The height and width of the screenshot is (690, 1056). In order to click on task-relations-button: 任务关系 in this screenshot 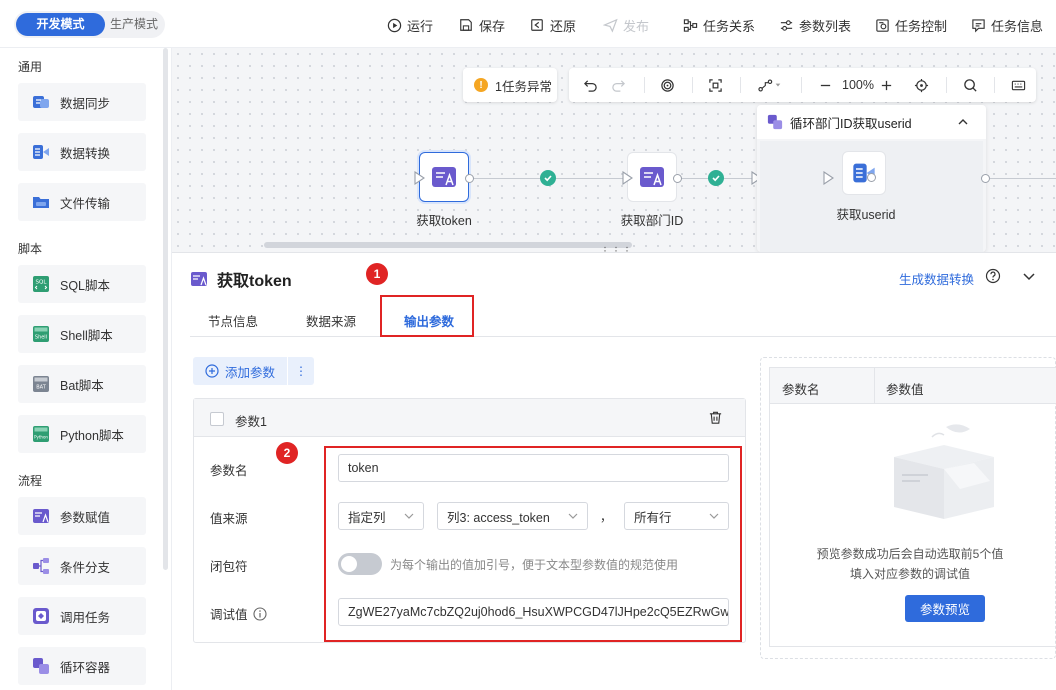, I will do `click(718, 25)`.